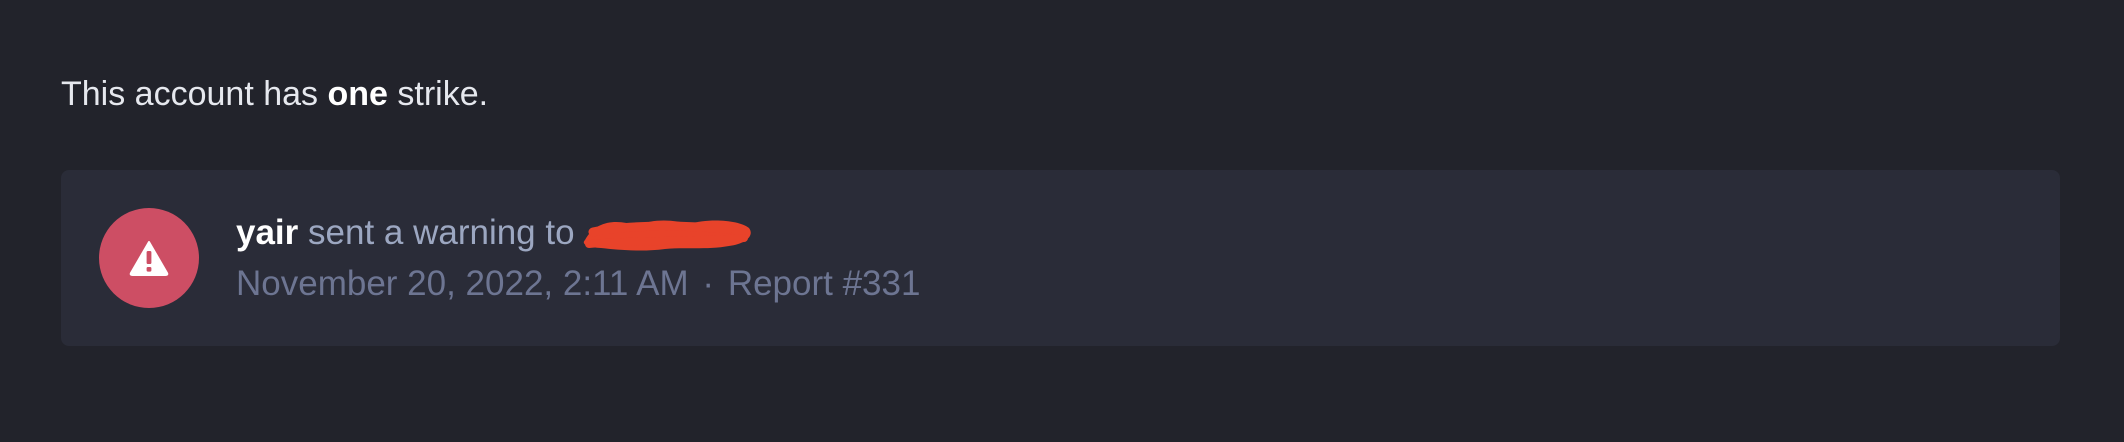 The height and width of the screenshot is (442, 2124). I want to click on report-link: Report #331, so click(824, 283).